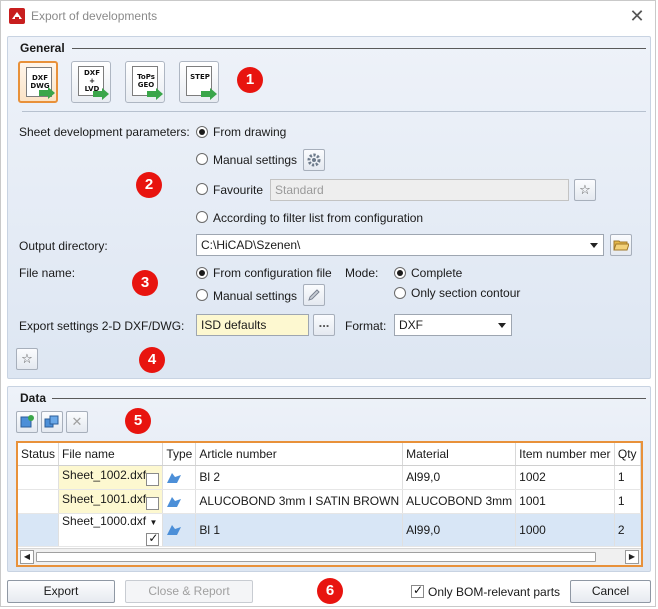  I want to click on col-type: Type, so click(179, 454).